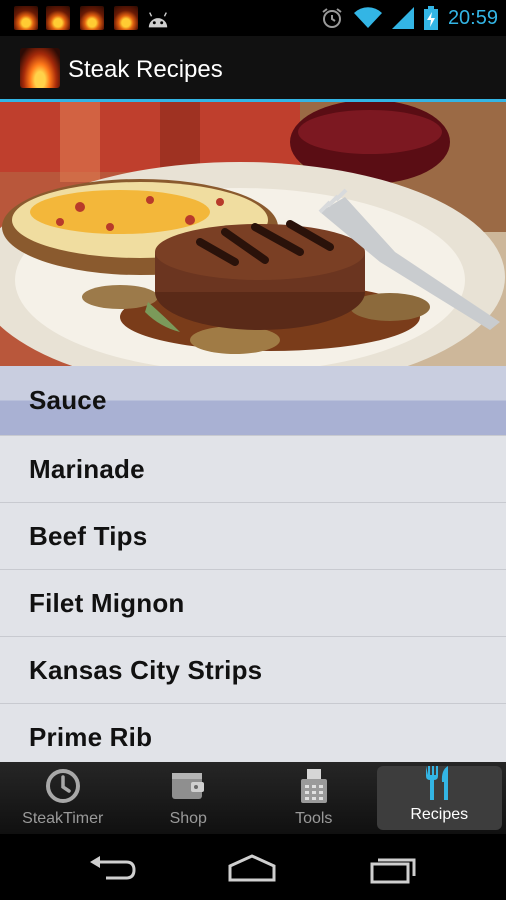 This screenshot has height=900, width=506. What do you see at coordinates (394, 868) in the screenshot?
I see `recent-apps-icon` at bounding box center [394, 868].